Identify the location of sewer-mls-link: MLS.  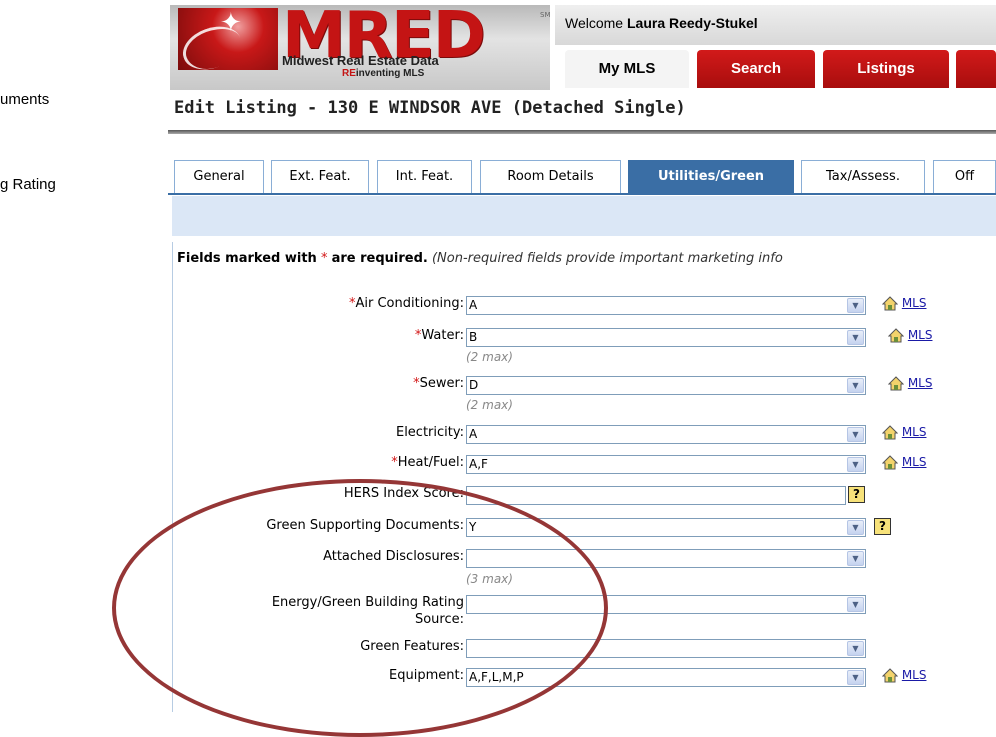
(910, 383).